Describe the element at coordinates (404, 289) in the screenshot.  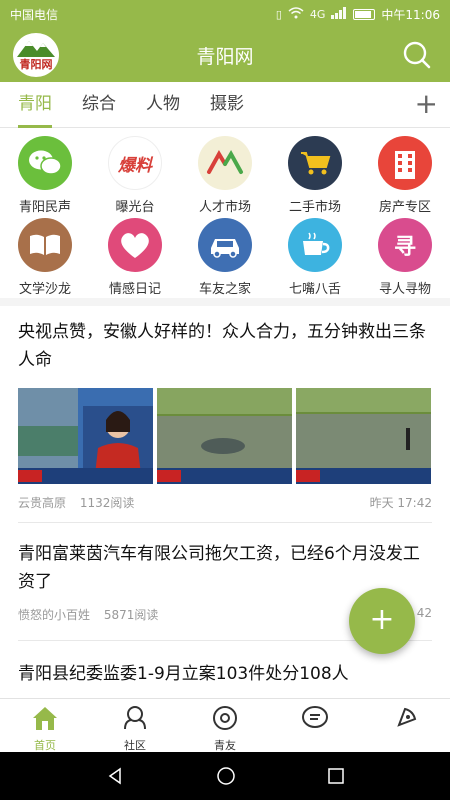
I see `category-label: 寻人寻物` at that location.